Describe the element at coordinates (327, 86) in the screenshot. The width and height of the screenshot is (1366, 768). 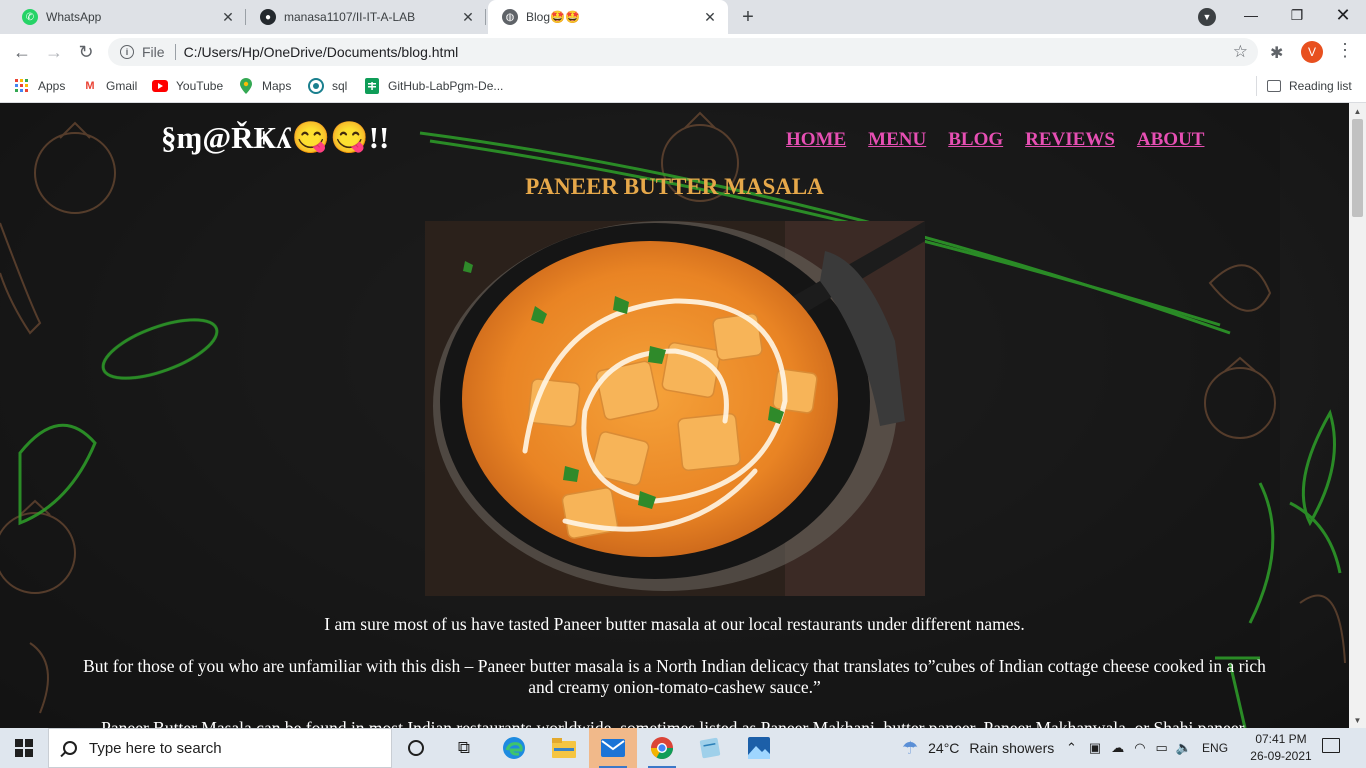
I see `bookmark-sql: sql` at that location.